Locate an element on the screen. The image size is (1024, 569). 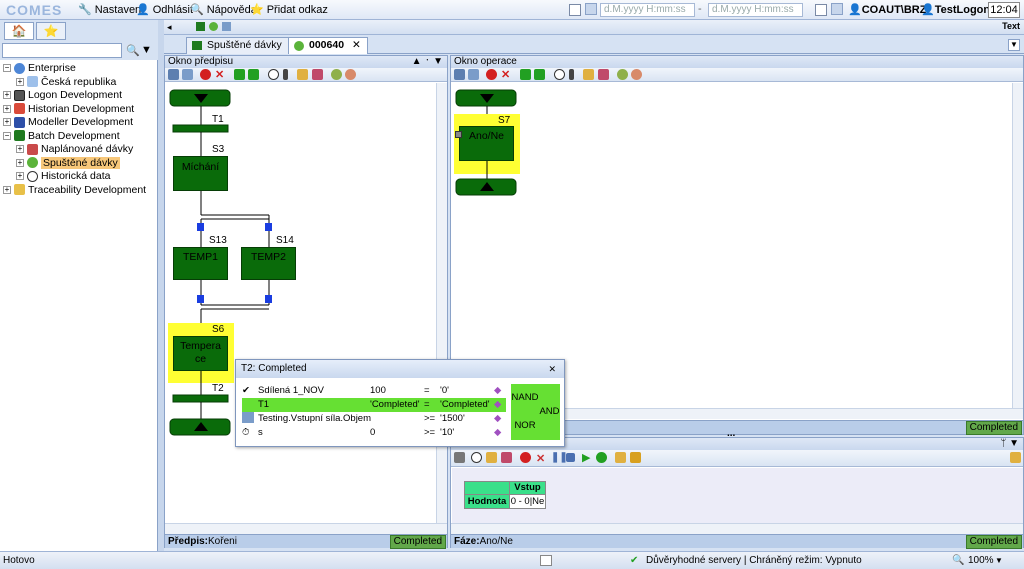
step-tempering-block: Tempera ce is located at coordinates (200, 353).